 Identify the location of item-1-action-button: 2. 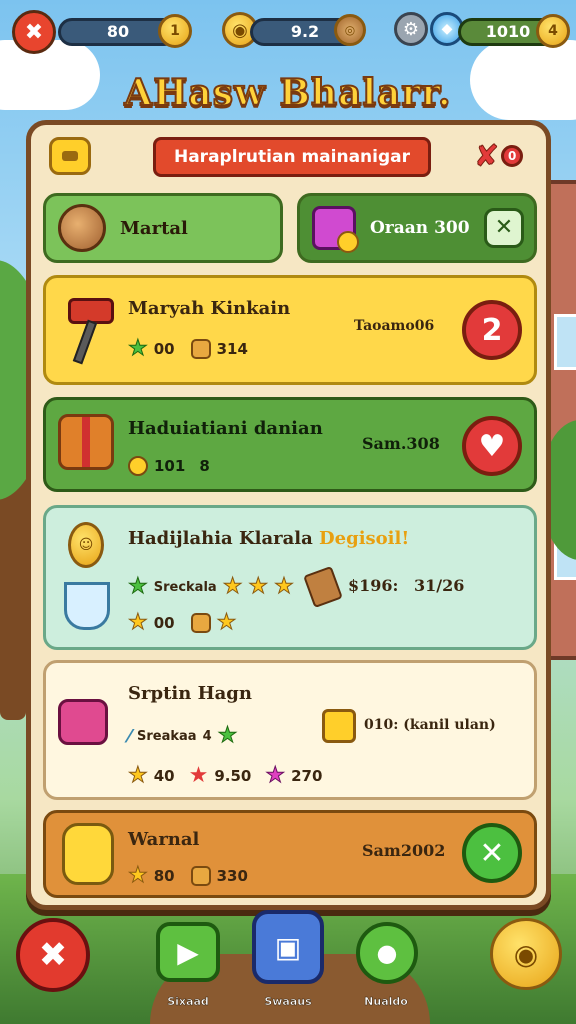
(492, 330).